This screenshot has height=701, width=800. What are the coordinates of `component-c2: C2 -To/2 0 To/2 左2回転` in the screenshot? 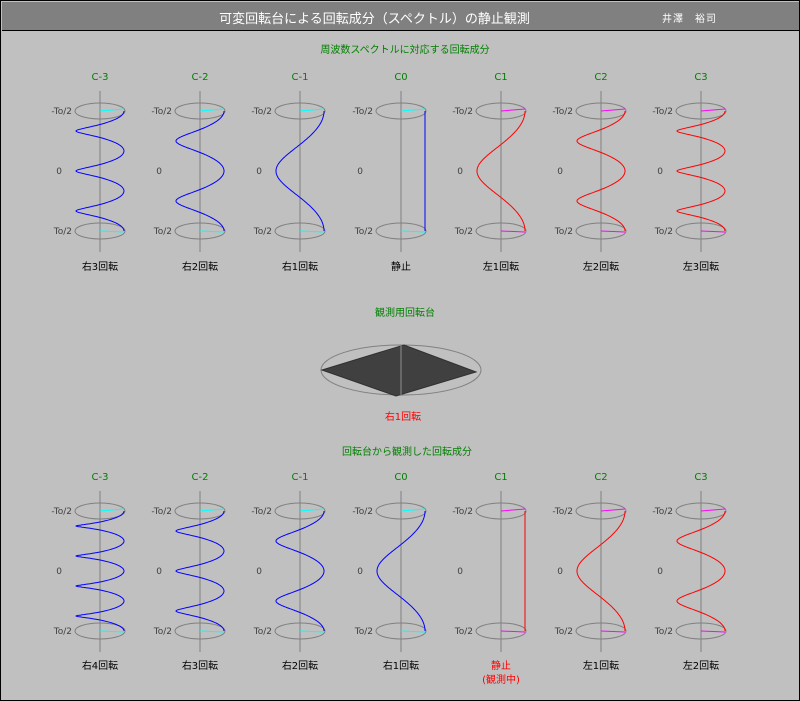 It's located at (589, 172).